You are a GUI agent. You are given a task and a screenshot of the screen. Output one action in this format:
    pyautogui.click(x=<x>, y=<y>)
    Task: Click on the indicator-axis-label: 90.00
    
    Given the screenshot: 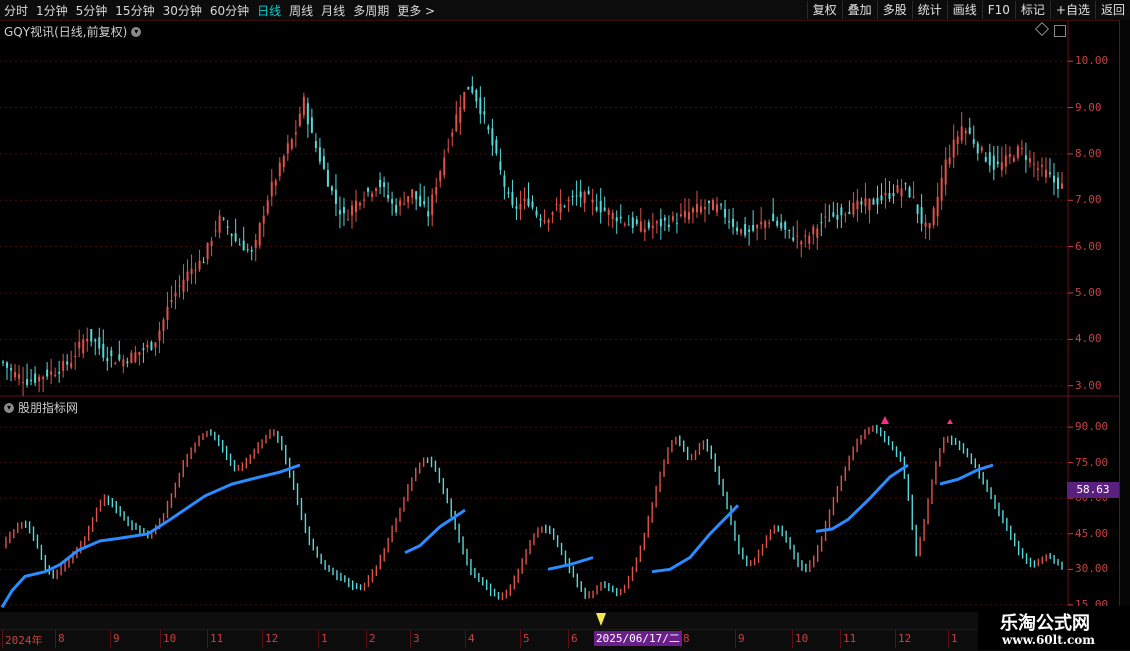 What is the action you would take?
    pyautogui.click(x=1092, y=427)
    